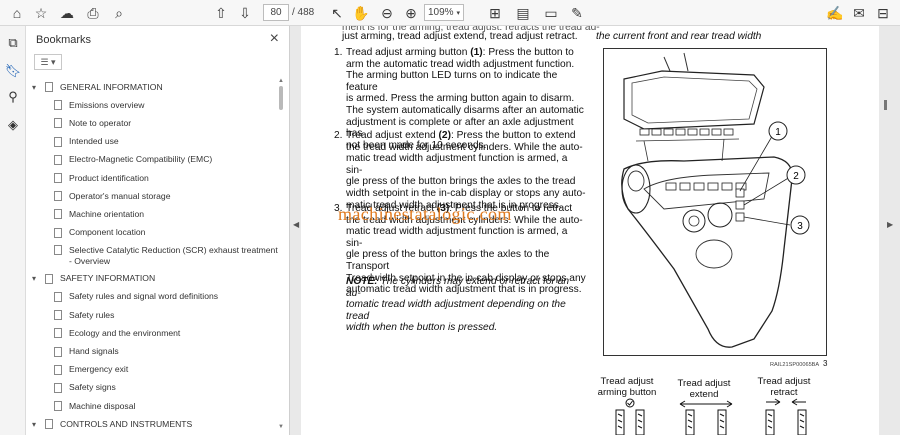 The width and height of the screenshot is (900, 435). Describe the element at coordinates (152, 351) in the screenshot. I see `bookmark-item: Hand signals` at that location.